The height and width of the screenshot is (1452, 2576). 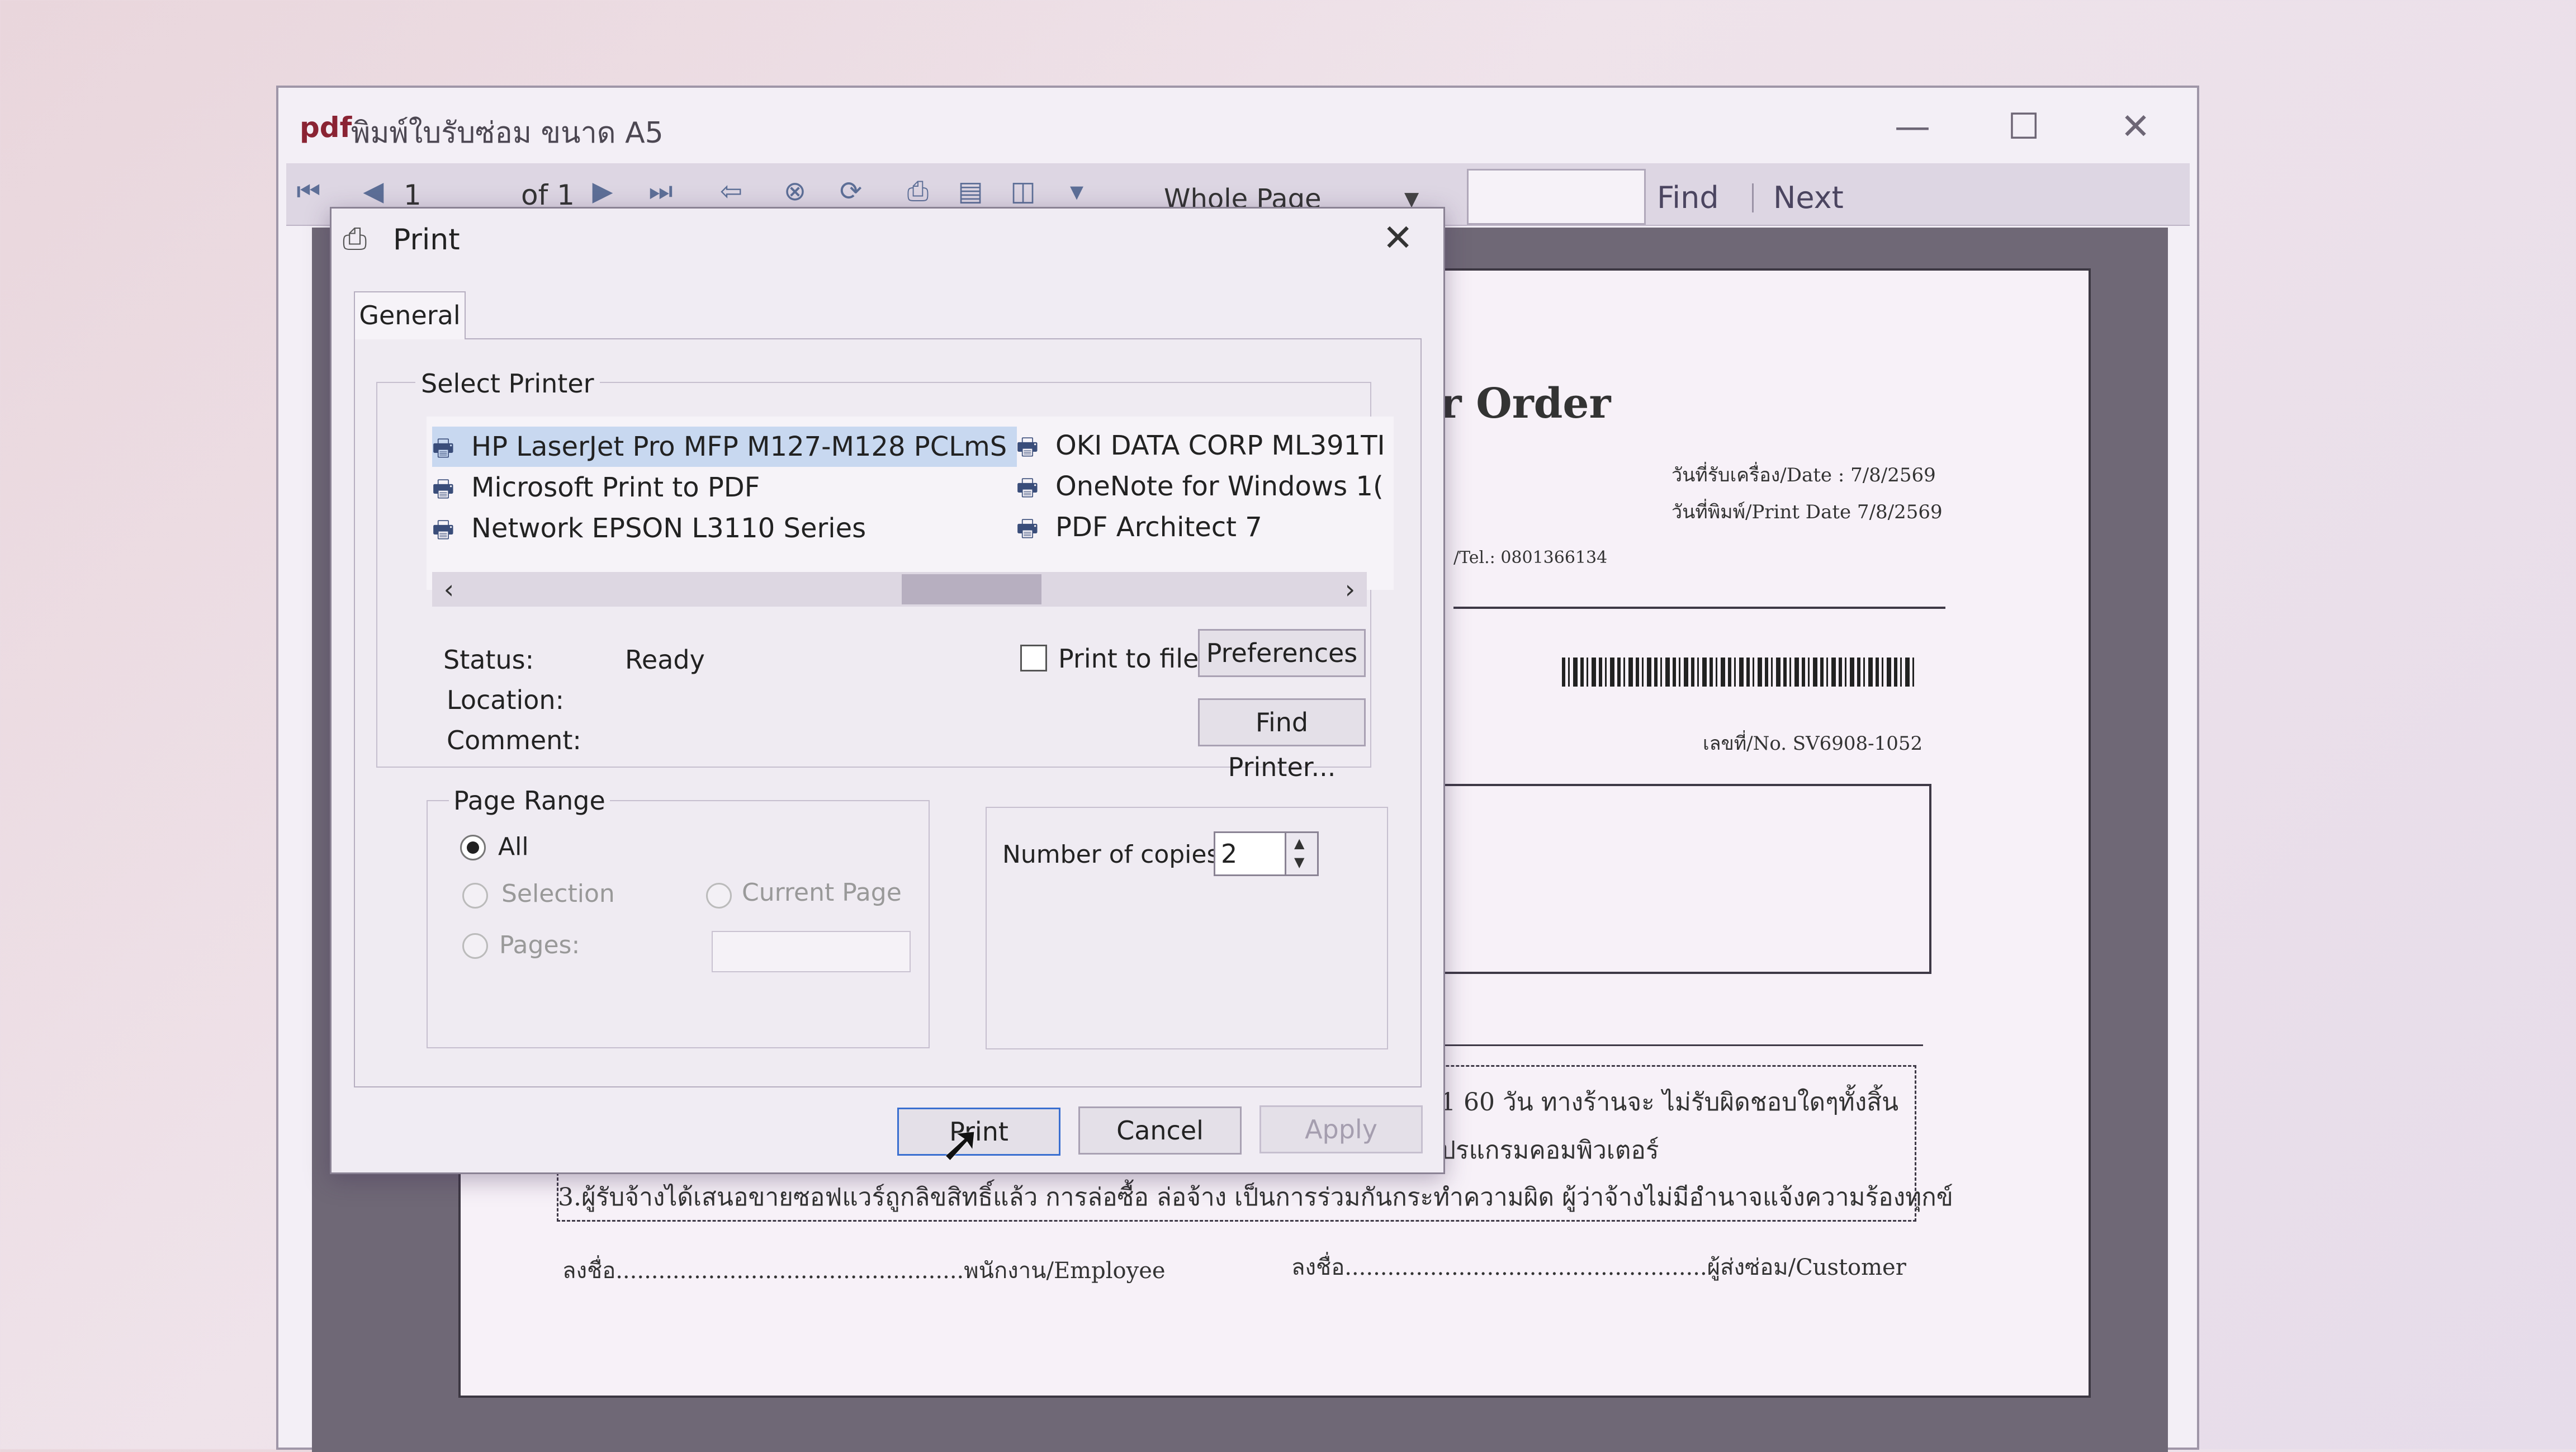 I want to click on printer-name: OKI DATA CORP ML391TI, so click(x=1220, y=445).